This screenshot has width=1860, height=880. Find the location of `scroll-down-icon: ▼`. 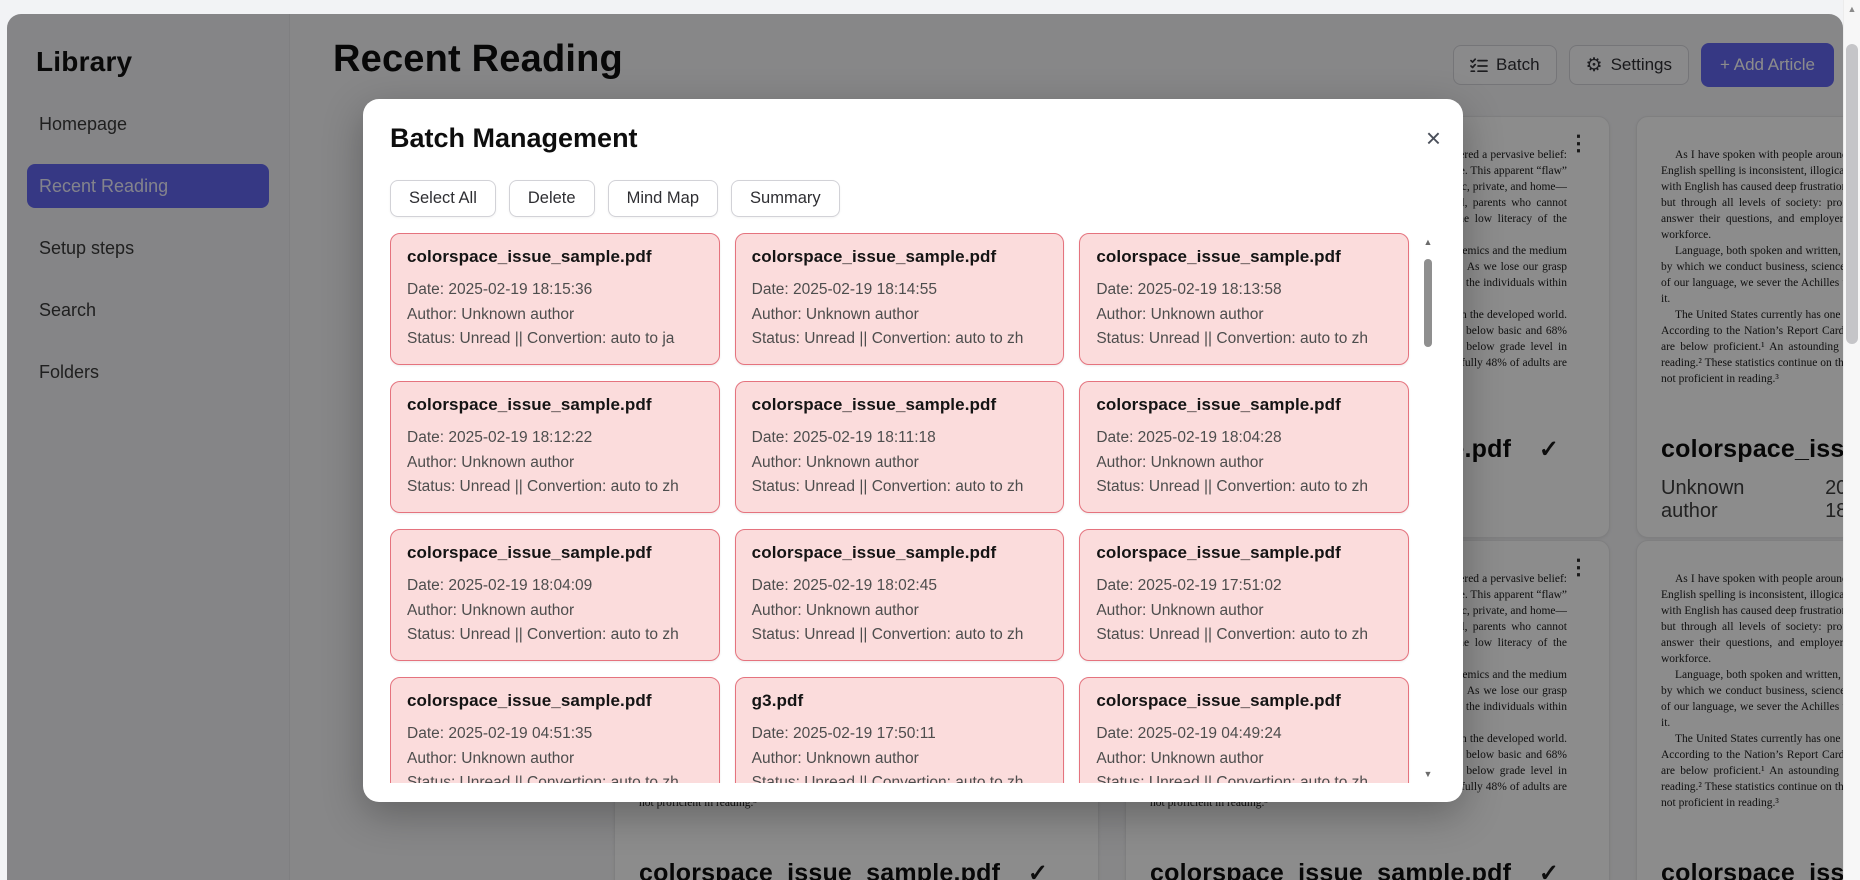

scroll-down-icon: ▼ is located at coordinates (1428, 774).